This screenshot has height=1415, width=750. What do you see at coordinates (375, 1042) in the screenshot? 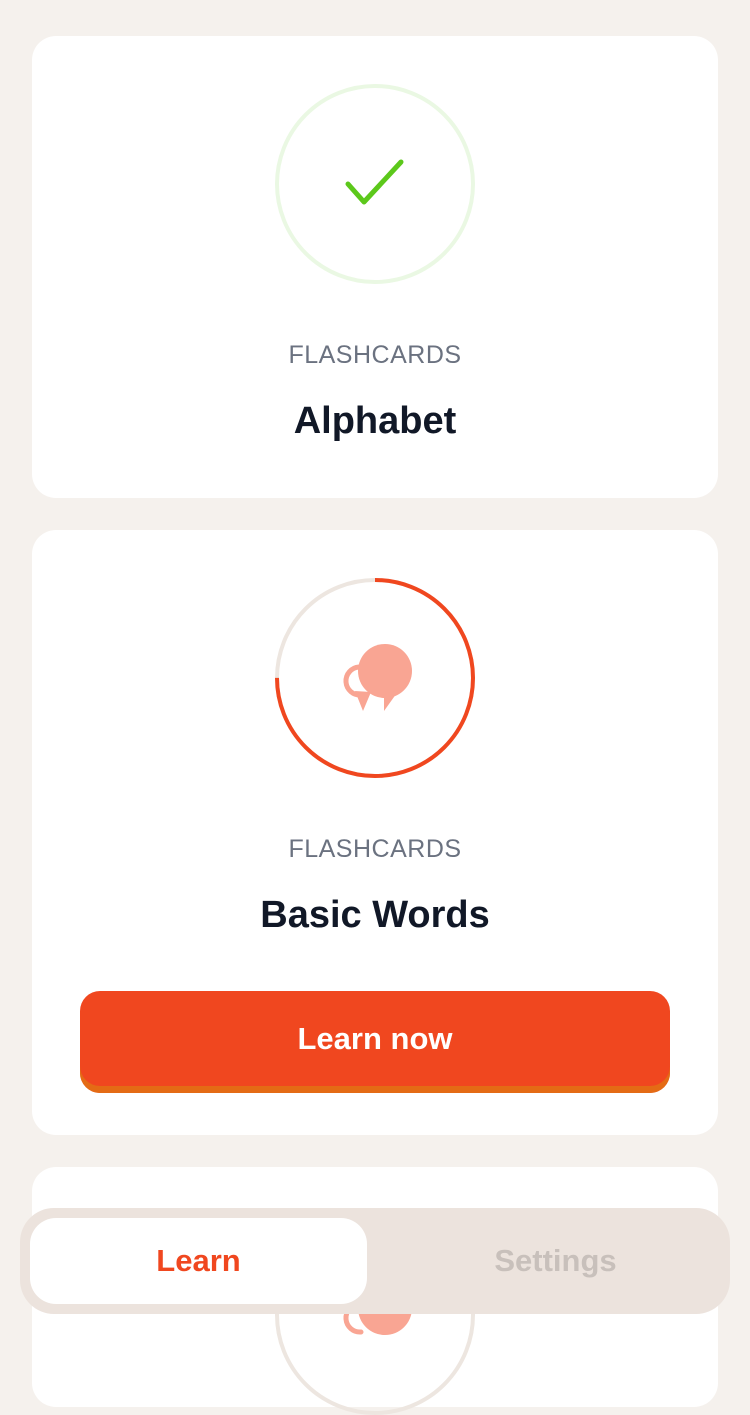
I see `learn-now-button: Learn now` at bounding box center [375, 1042].